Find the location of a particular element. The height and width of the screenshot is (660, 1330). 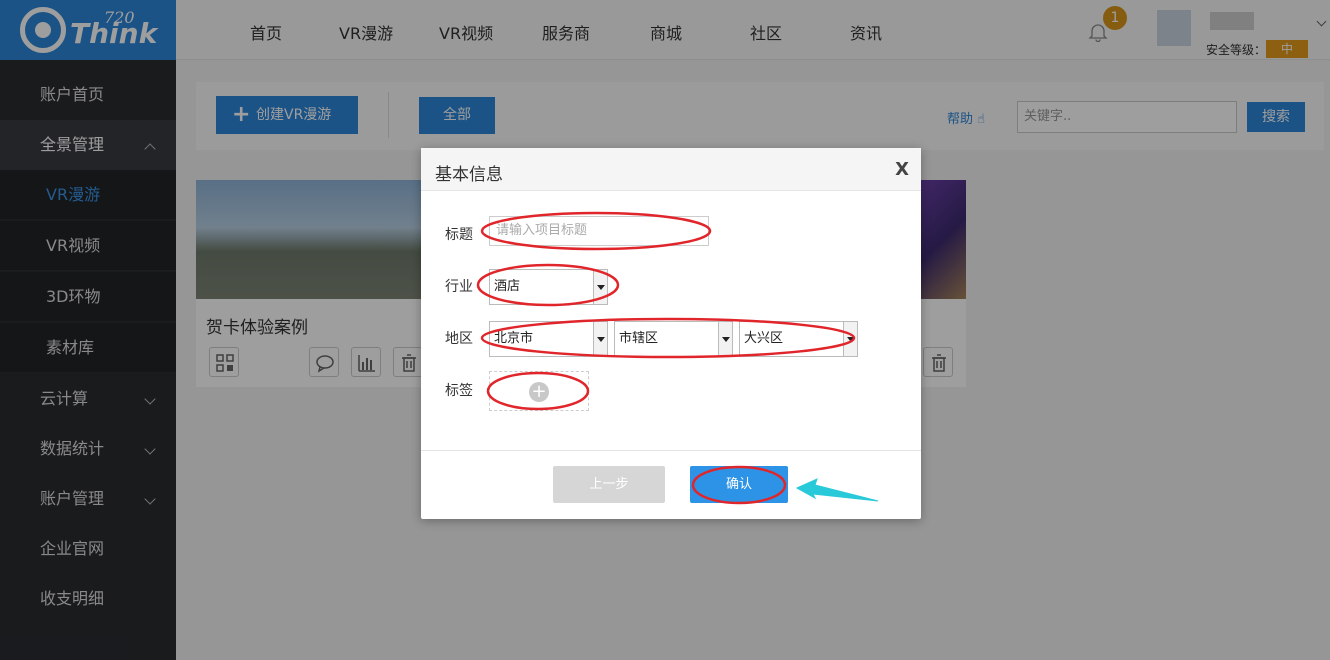

province-select: 北京市 is located at coordinates (548, 339).